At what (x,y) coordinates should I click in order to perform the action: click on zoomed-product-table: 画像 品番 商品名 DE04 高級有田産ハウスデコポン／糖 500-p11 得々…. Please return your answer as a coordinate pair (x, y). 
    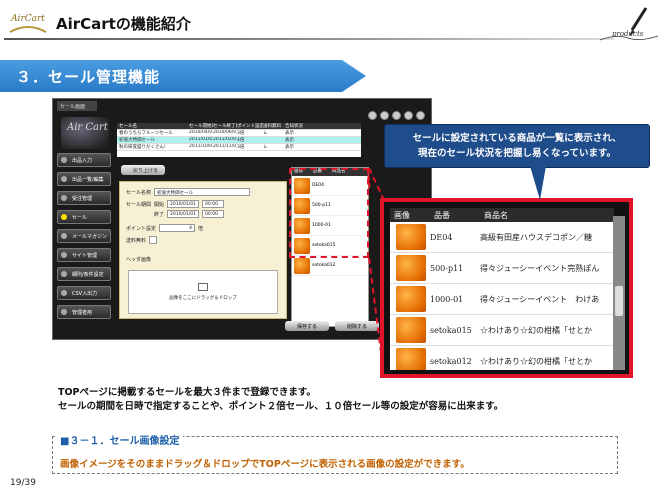
    Looking at the image, I should click on (502, 289).